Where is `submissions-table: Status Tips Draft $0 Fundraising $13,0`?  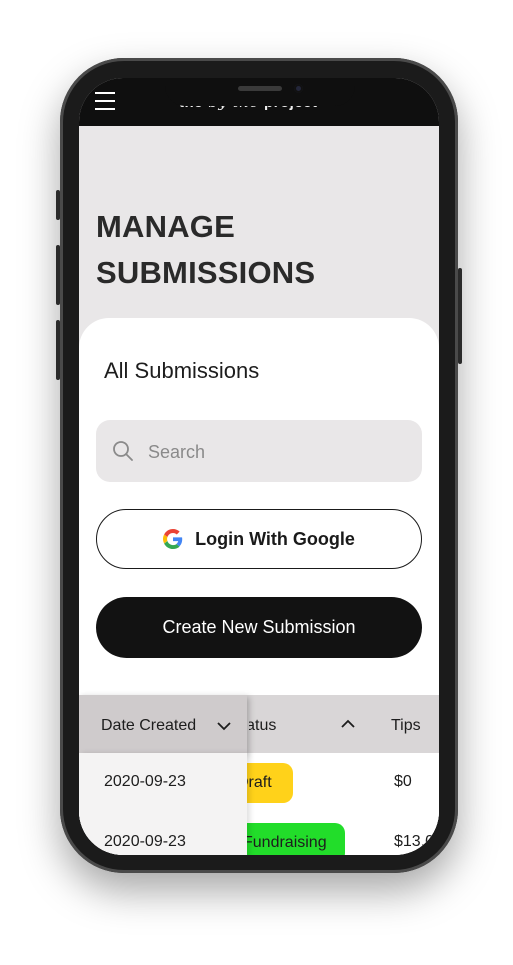
submissions-table: Status Tips Draft $0 Fundraising $13,0 is located at coordinates (259, 775).